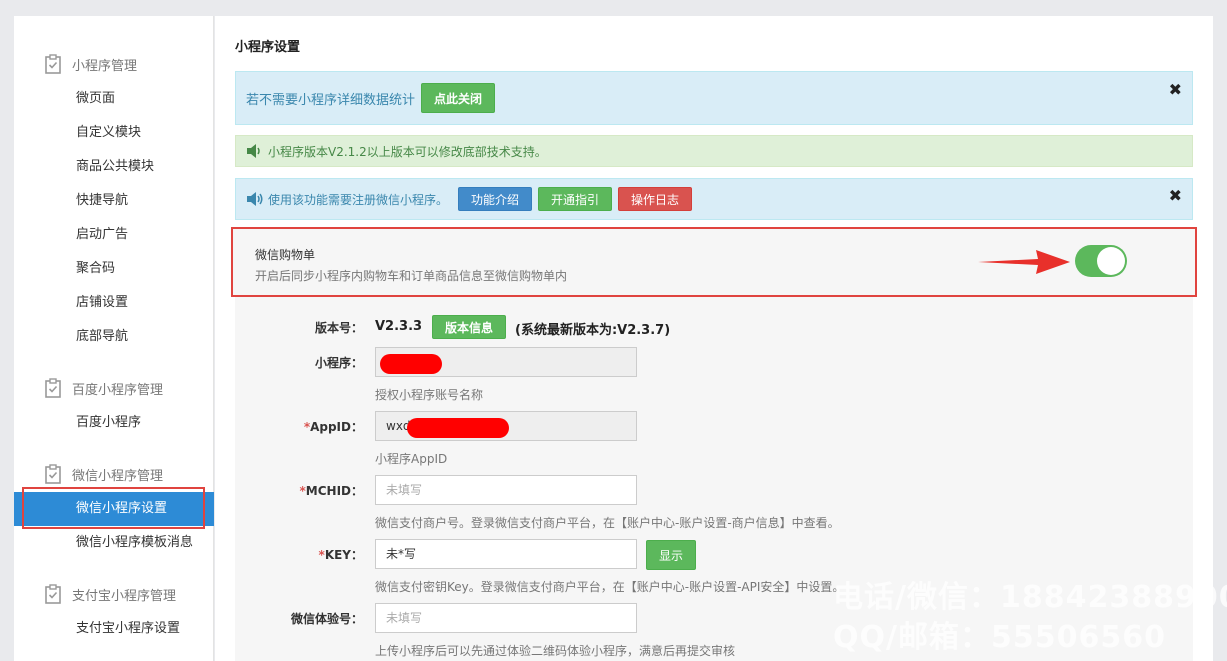 The image size is (1227, 661). What do you see at coordinates (114, 303) in the screenshot?
I see `sidebar-item-store-settings: 店铺设置` at bounding box center [114, 303].